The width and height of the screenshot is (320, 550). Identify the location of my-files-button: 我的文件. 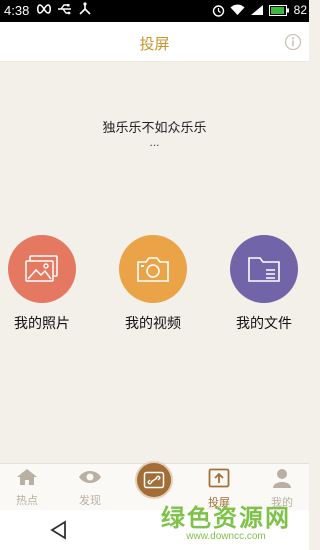
(264, 284).